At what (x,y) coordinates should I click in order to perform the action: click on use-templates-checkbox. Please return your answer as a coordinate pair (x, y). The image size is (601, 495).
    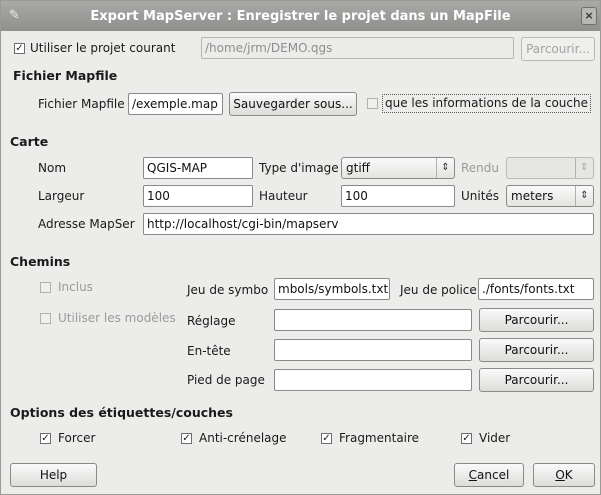
    Looking at the image, I should click on (45, 318).